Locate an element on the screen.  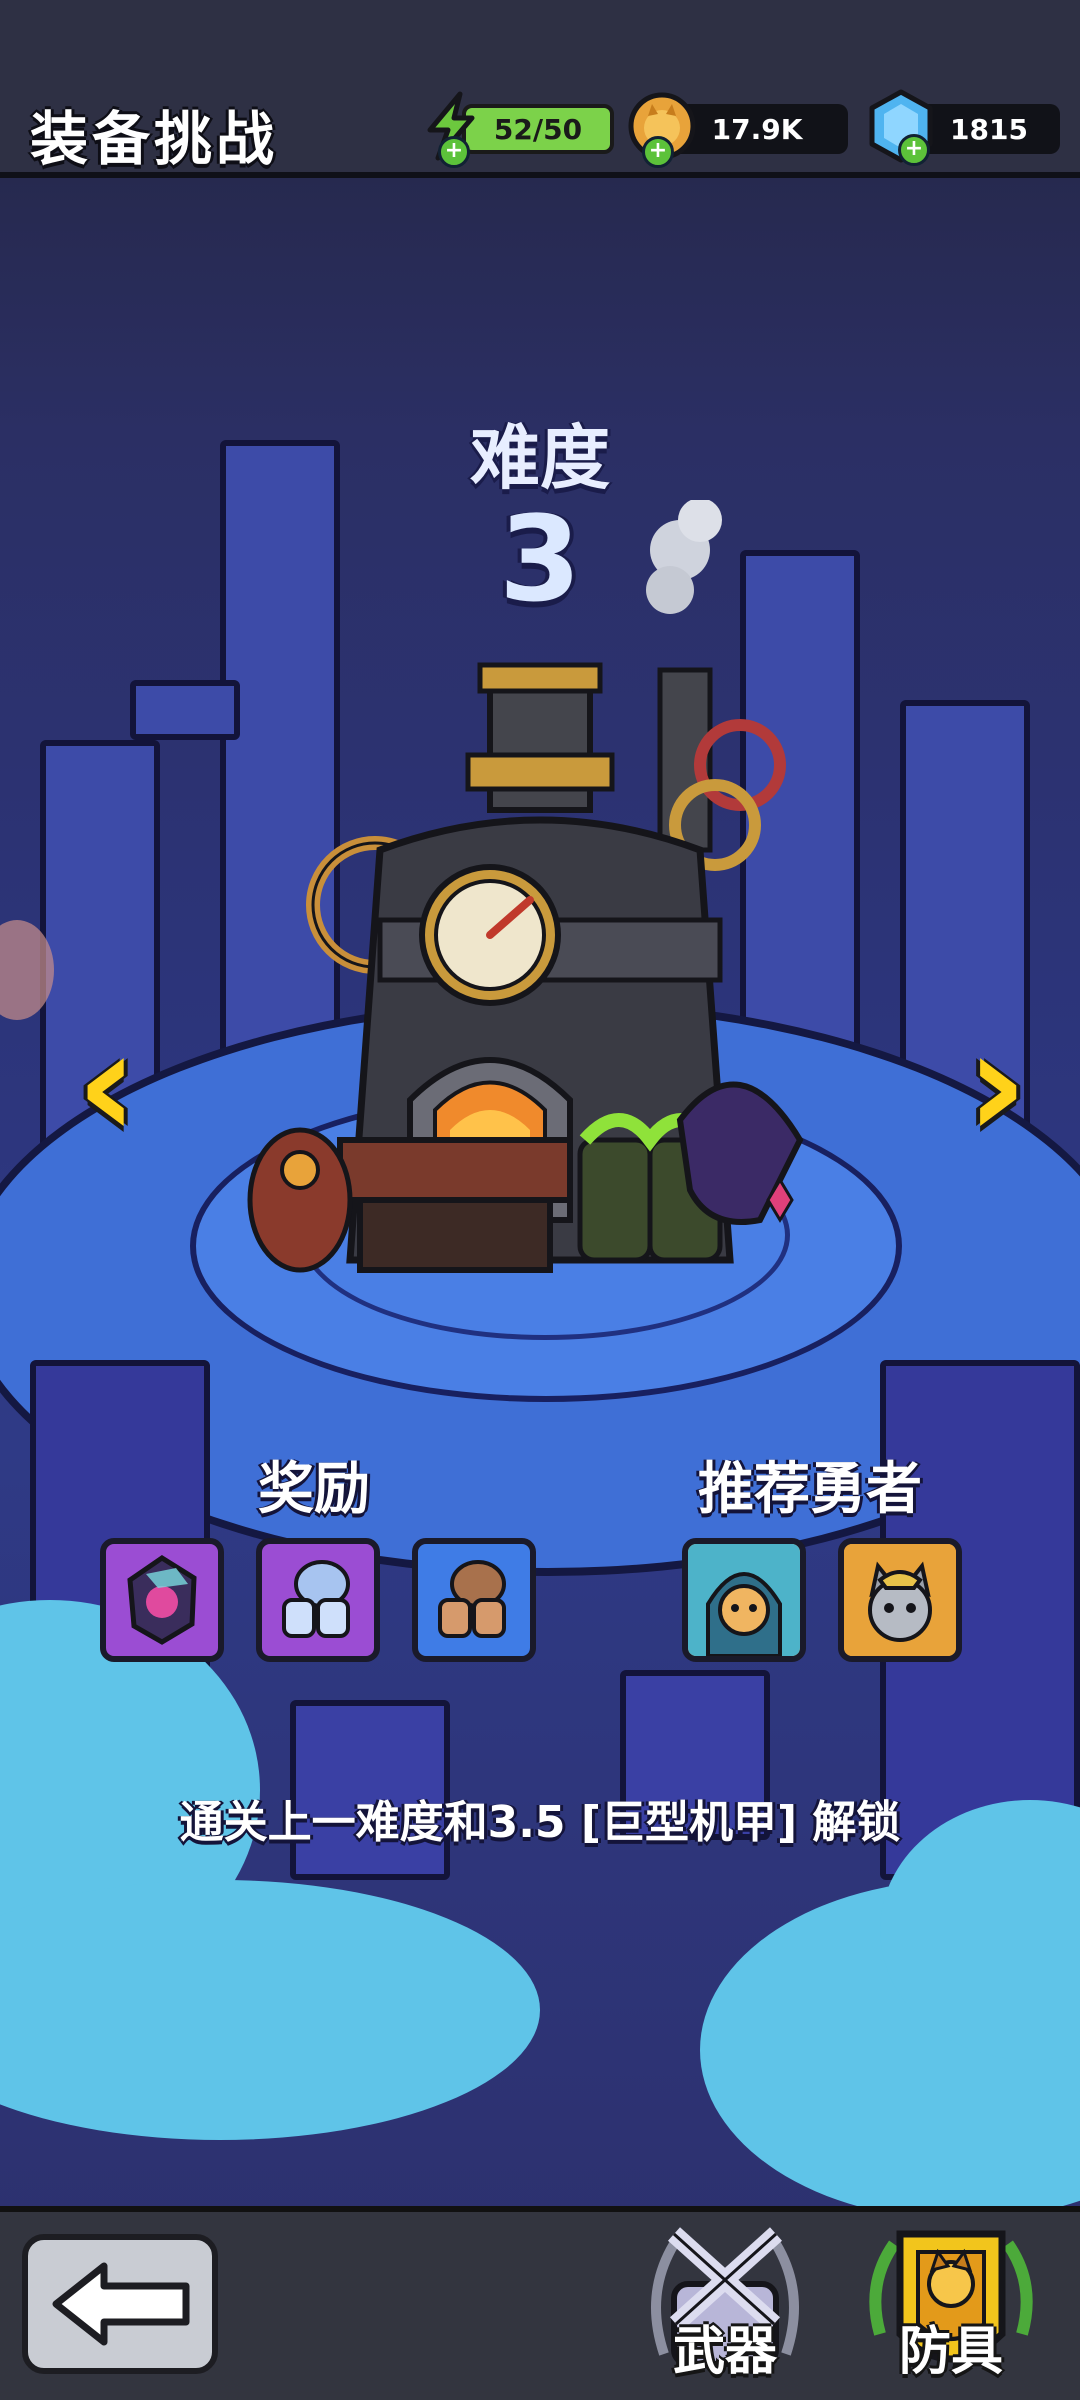
difficulty-level: 3 is located at coordinates (540, 559).